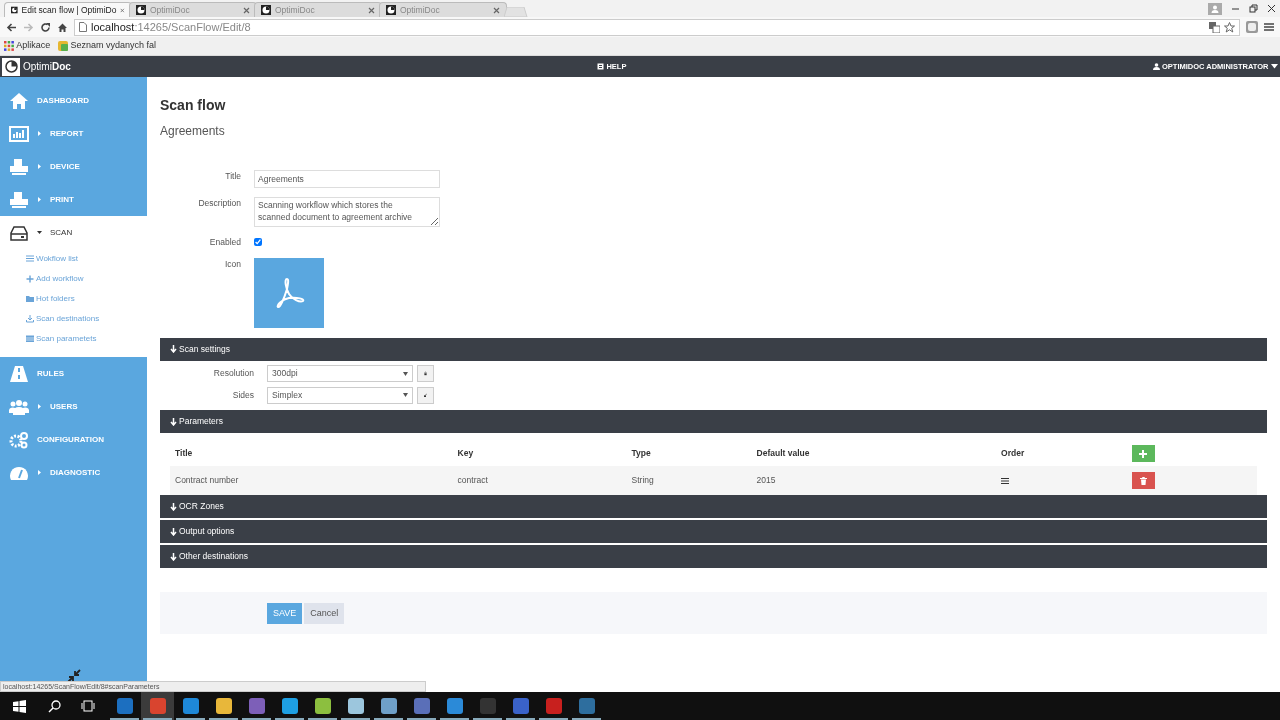 The width and height of the screenshot is (1280, 720). What do you see at coordinates (713, 422) in the screenshot?
I see `section-header: Parameters` at bounding box center [713, 422].